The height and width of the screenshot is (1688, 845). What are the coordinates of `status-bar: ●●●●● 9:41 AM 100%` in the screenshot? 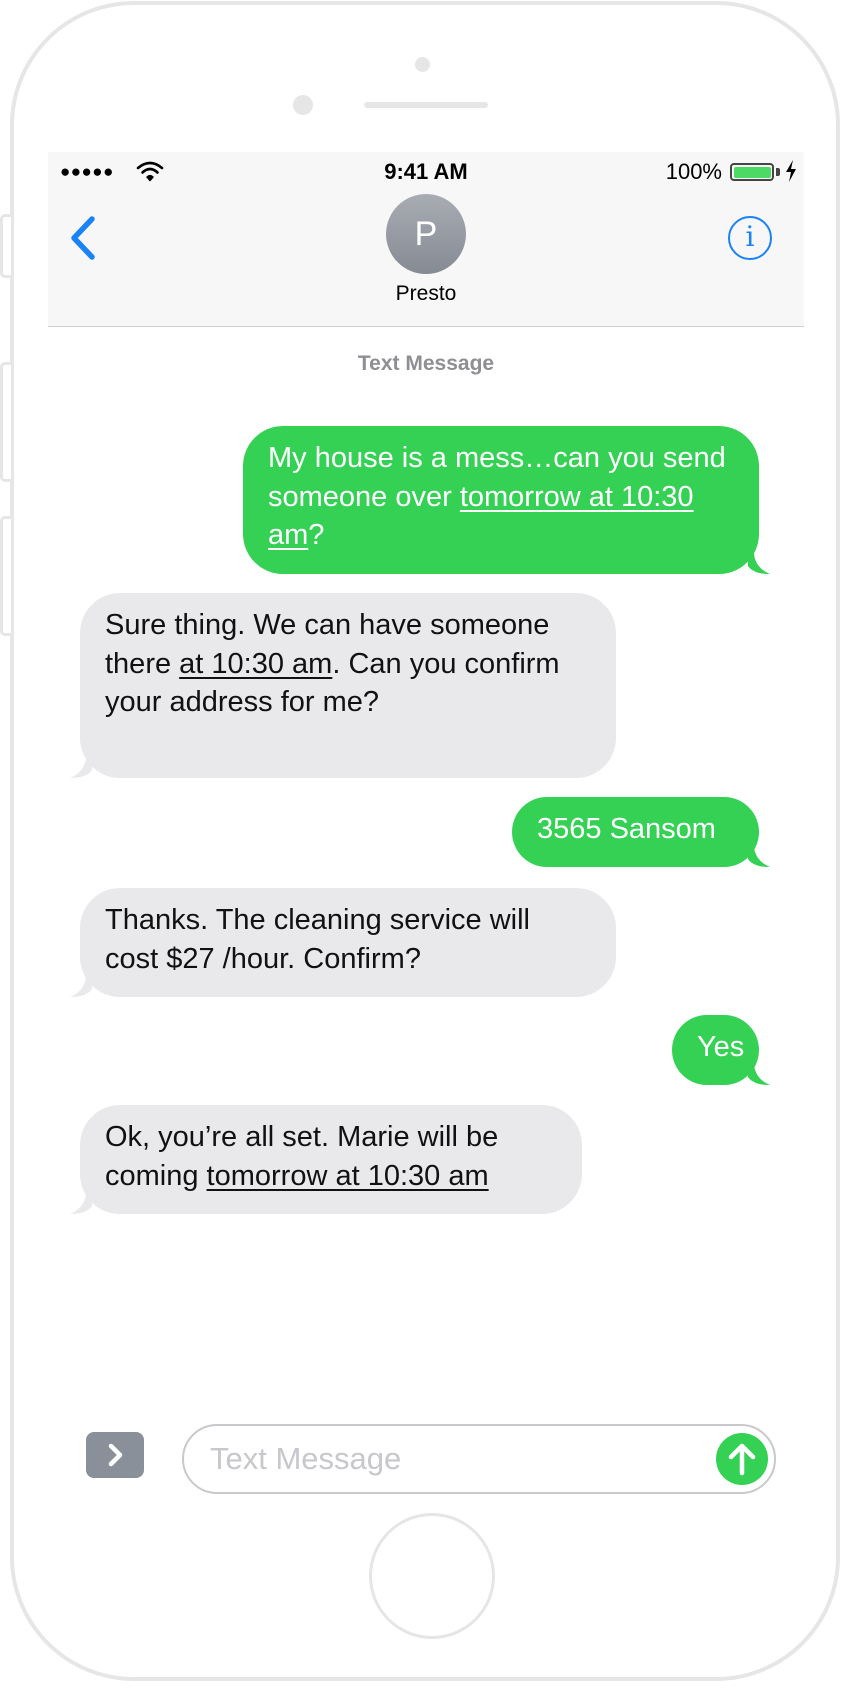 It's located at (426, 172).